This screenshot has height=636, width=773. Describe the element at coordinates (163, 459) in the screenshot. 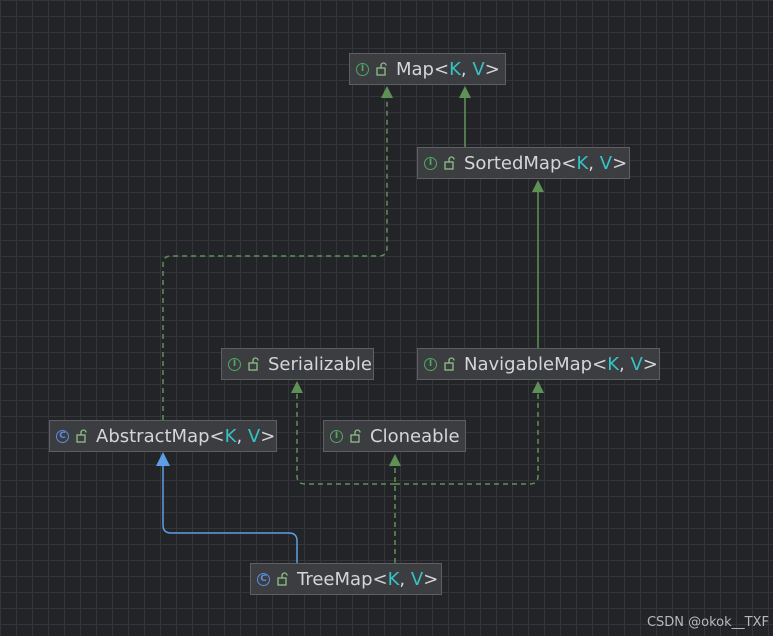

I see `arrowhead-abstractmap` at that location.